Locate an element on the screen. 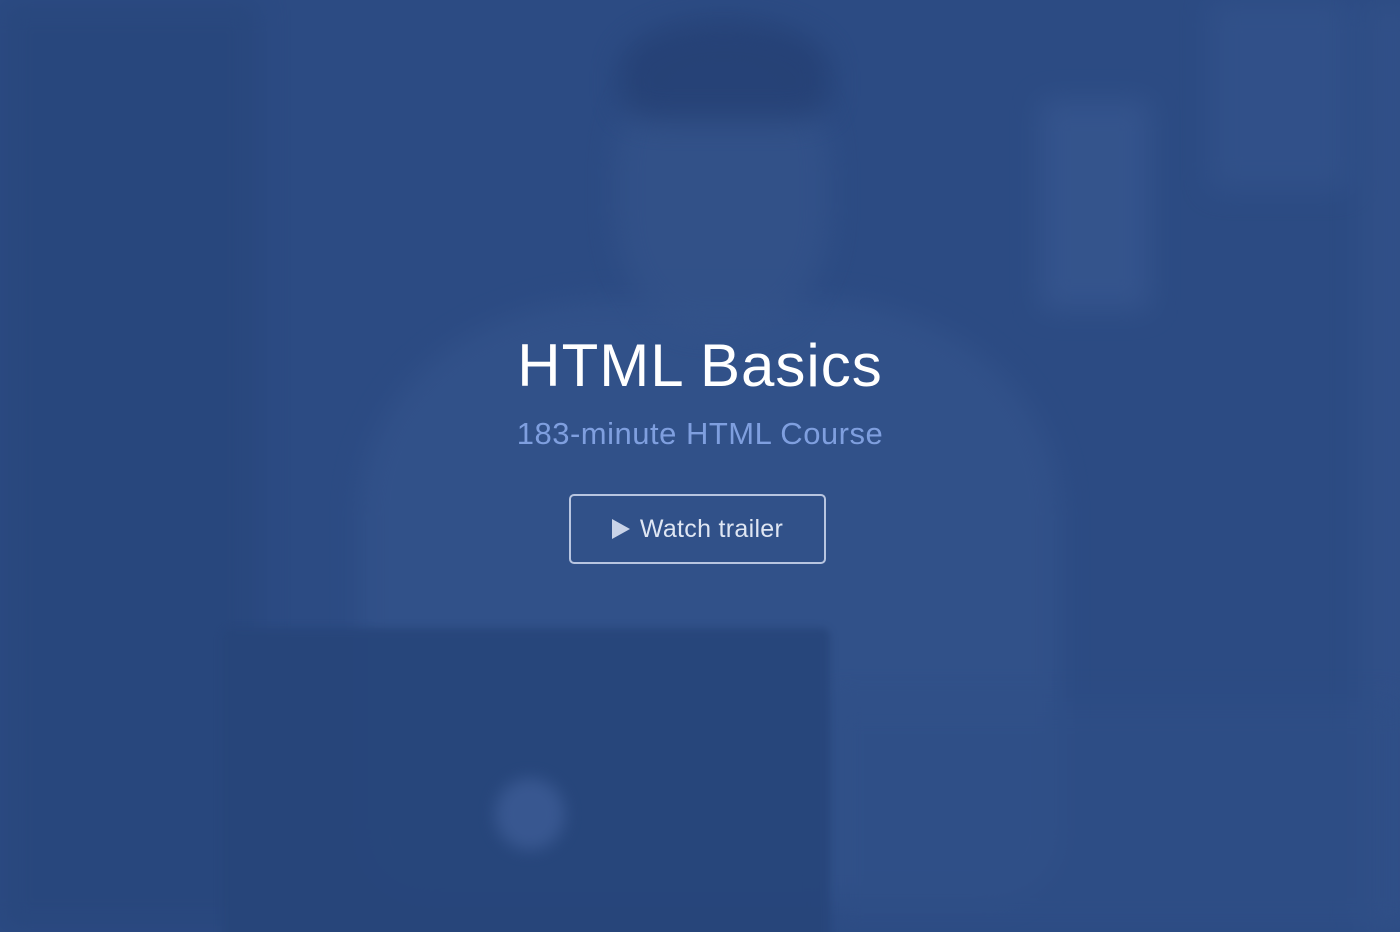 This screenshot has height=932, width=1400. watch-trailer-button: Watch trailer is located at coordinates (697, 529).